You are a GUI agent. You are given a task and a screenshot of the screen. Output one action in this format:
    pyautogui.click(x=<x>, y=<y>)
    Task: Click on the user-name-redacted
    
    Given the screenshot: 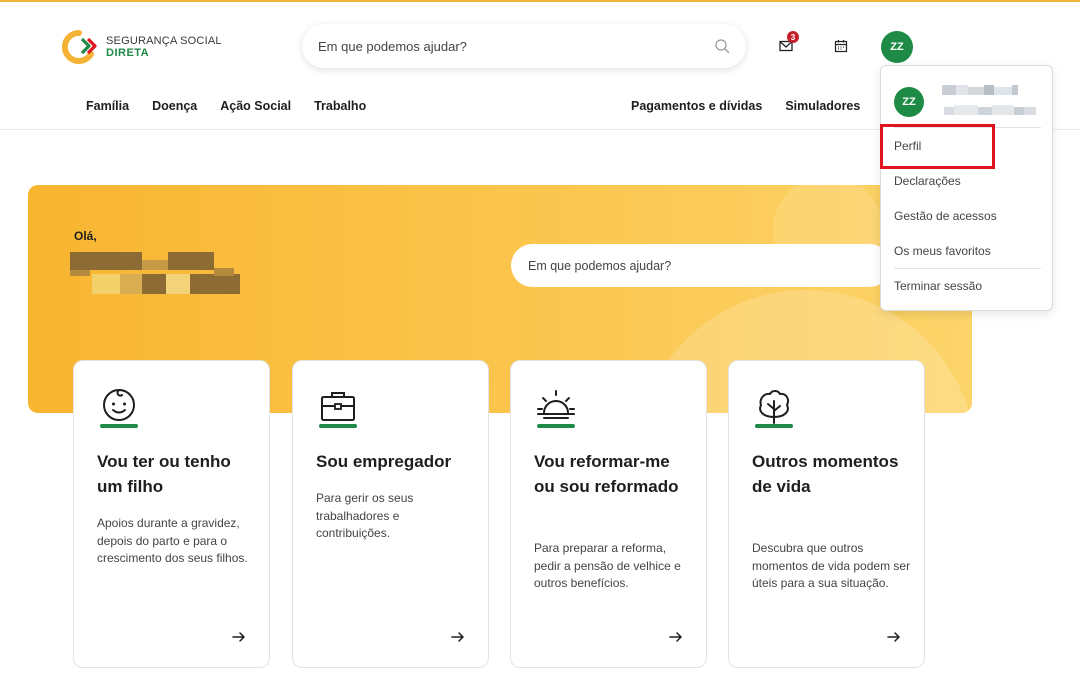 What is the action you would take?
    pyautogui.click(x=155, y=273)
    